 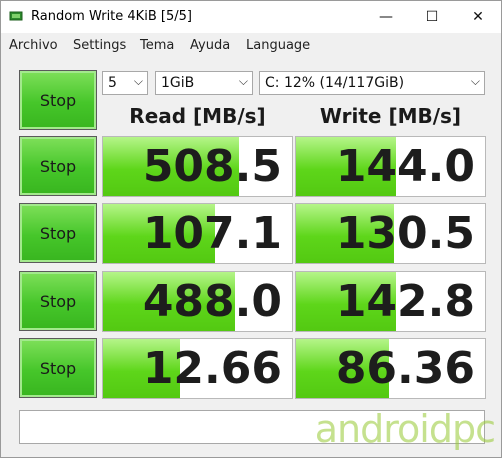 What do you see at coordinates (278, 45) in the screenshot?
I see `menu-language: Language` at bounding box center [278, 45].